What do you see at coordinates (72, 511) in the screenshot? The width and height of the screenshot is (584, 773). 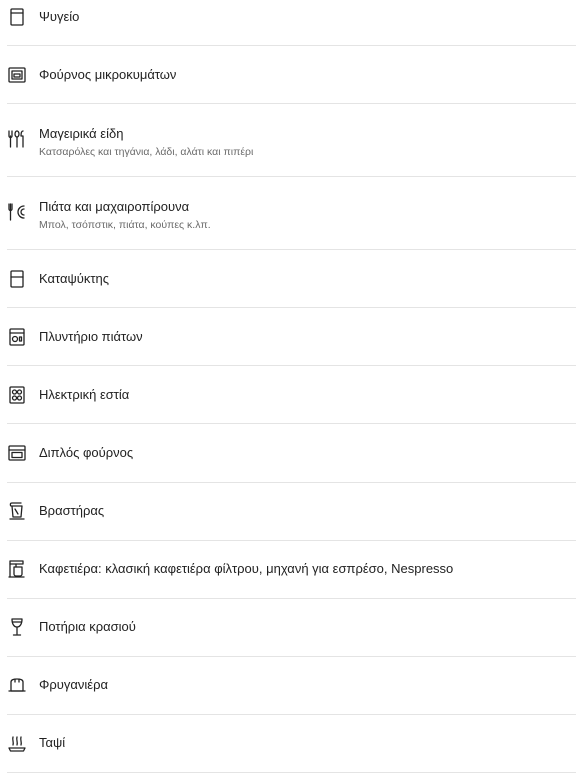 I see `list-item-title: Βραστήρας` at bounding box center [72, 511].